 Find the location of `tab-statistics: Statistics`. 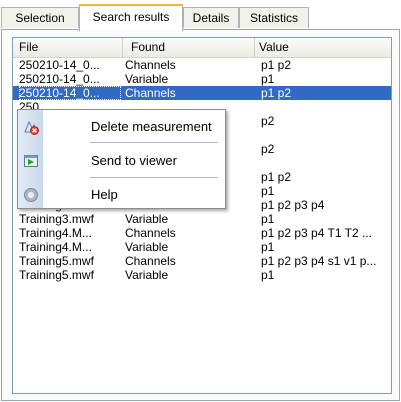

tab-statistics: Statistics is located at coordinates (274, 17).